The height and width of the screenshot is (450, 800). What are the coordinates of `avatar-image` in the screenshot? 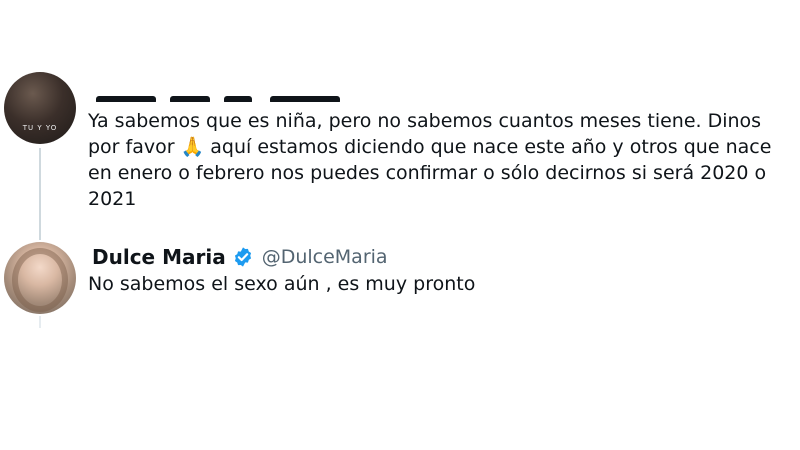 It's located at (40, 280).